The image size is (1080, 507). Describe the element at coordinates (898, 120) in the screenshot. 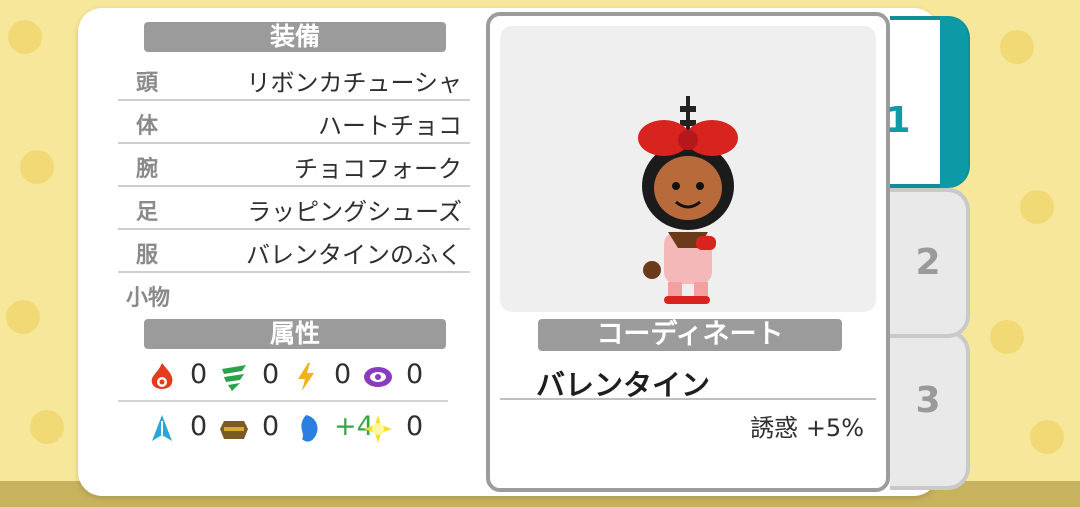

I see `tab-label: 1` at that location.